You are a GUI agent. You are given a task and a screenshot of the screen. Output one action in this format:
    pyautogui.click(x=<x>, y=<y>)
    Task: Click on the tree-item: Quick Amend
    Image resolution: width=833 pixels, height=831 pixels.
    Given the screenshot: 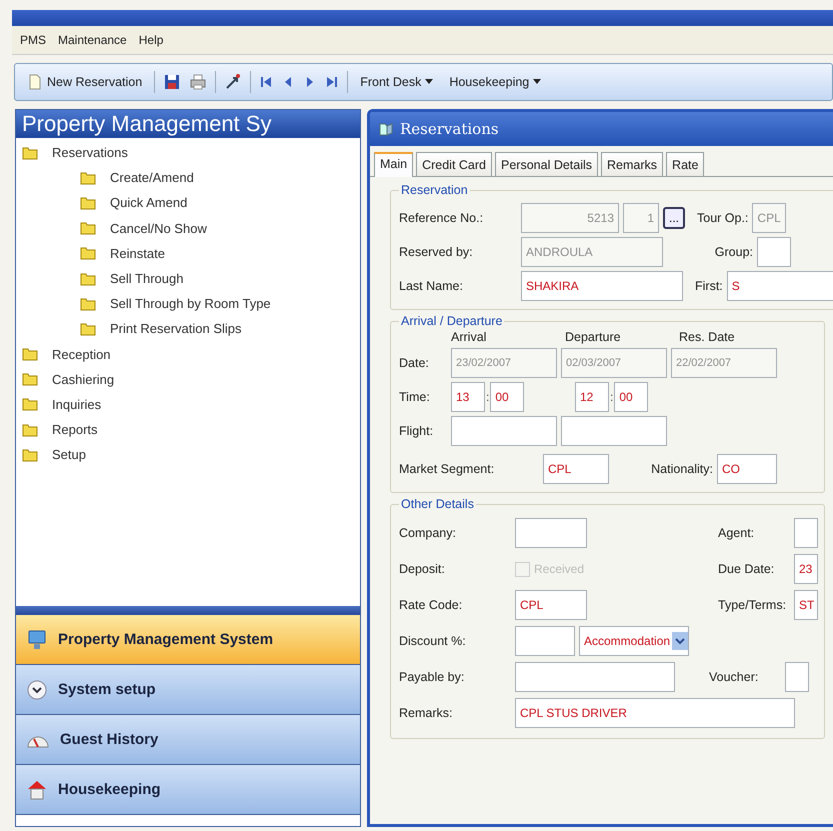 What is the action you would take?
    pyautogui.click(x=188, y=203)
    